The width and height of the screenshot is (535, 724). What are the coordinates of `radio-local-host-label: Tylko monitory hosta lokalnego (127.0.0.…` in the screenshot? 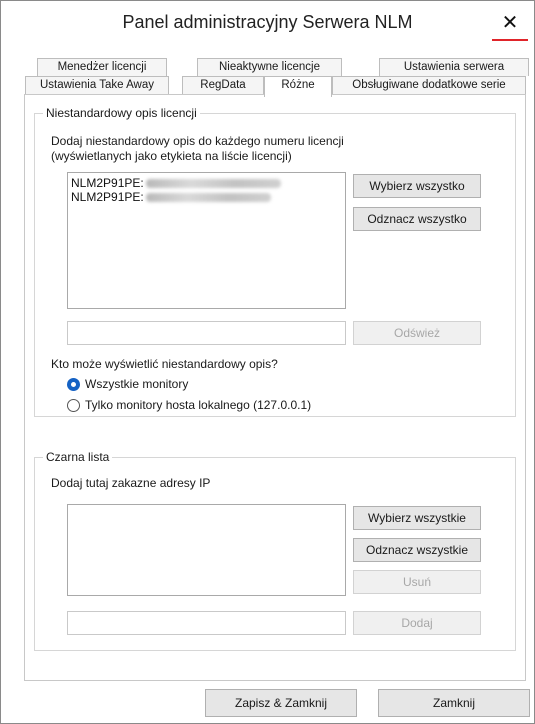 It's located at (198, 405).